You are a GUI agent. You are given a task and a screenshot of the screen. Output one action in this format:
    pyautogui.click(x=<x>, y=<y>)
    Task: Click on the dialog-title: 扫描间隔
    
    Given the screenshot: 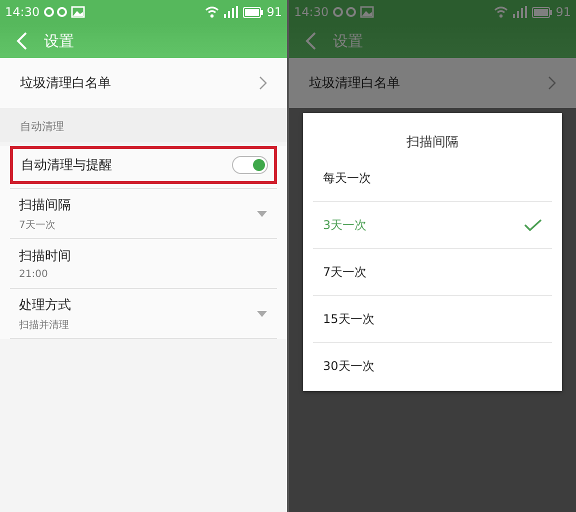 What is the action you would take?
    pyautogui.click(x=433, y=143)
    